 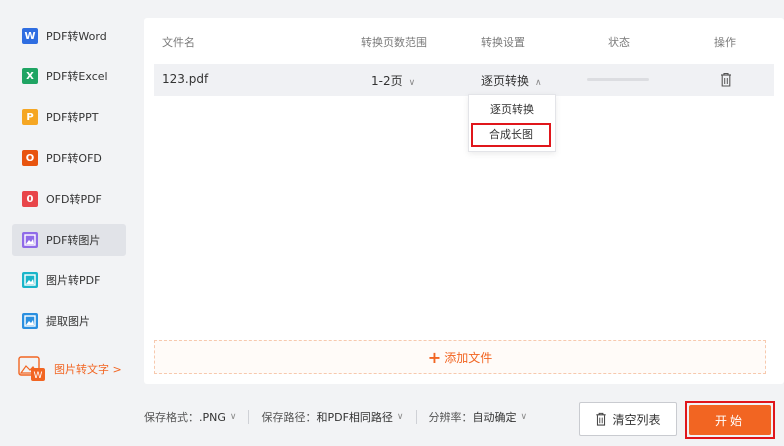 I want to click on header-setting: 转换设置, so click(x=503, y=42).